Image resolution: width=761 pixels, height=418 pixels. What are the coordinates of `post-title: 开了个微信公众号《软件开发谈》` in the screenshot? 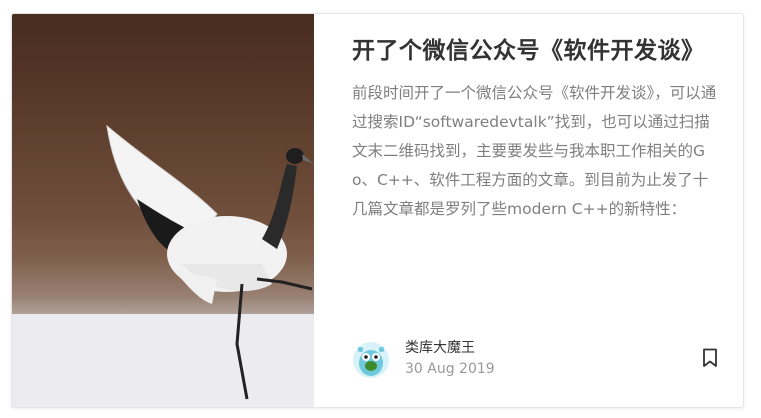 It's located at (537, 51).